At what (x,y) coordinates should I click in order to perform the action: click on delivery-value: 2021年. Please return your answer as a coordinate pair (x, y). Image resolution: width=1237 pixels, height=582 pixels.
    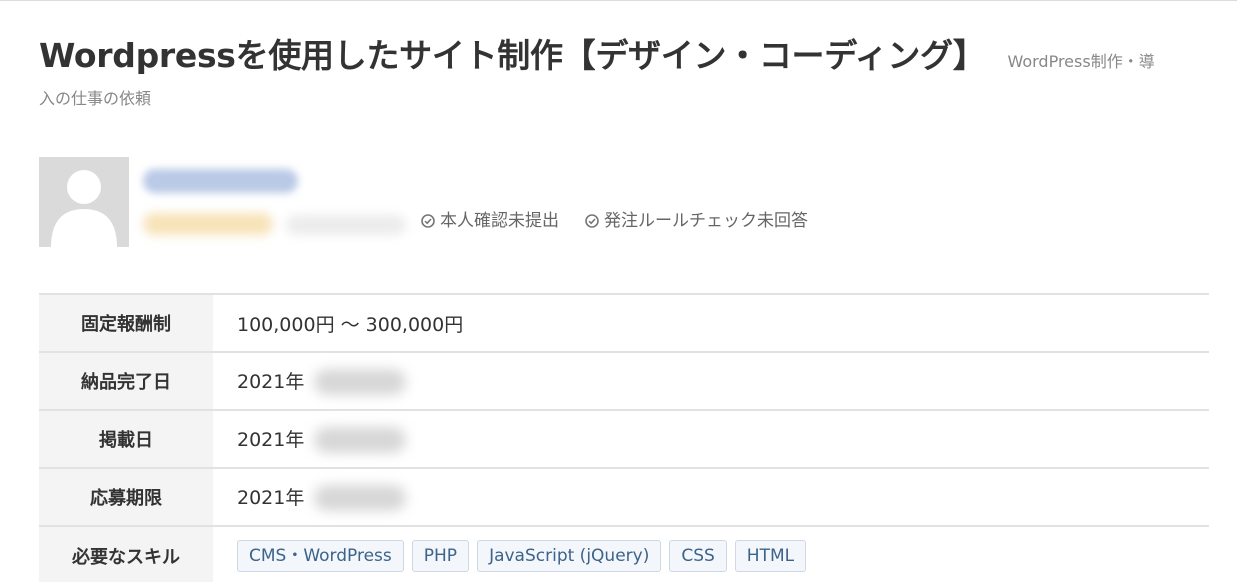
    Looking at the image, I should click on (271, 381).